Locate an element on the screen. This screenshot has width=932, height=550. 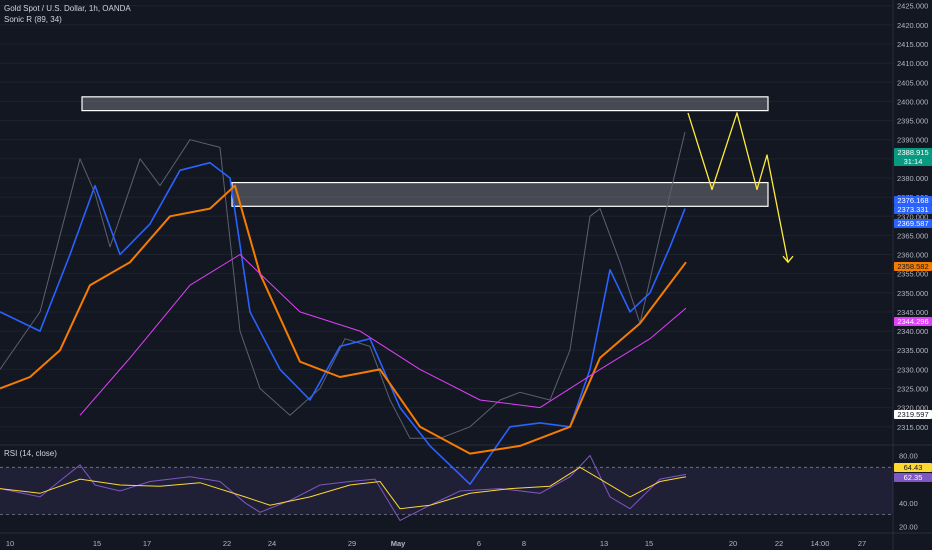
rsi-tick-label: 40.00 is located at coordinates (908, 503).